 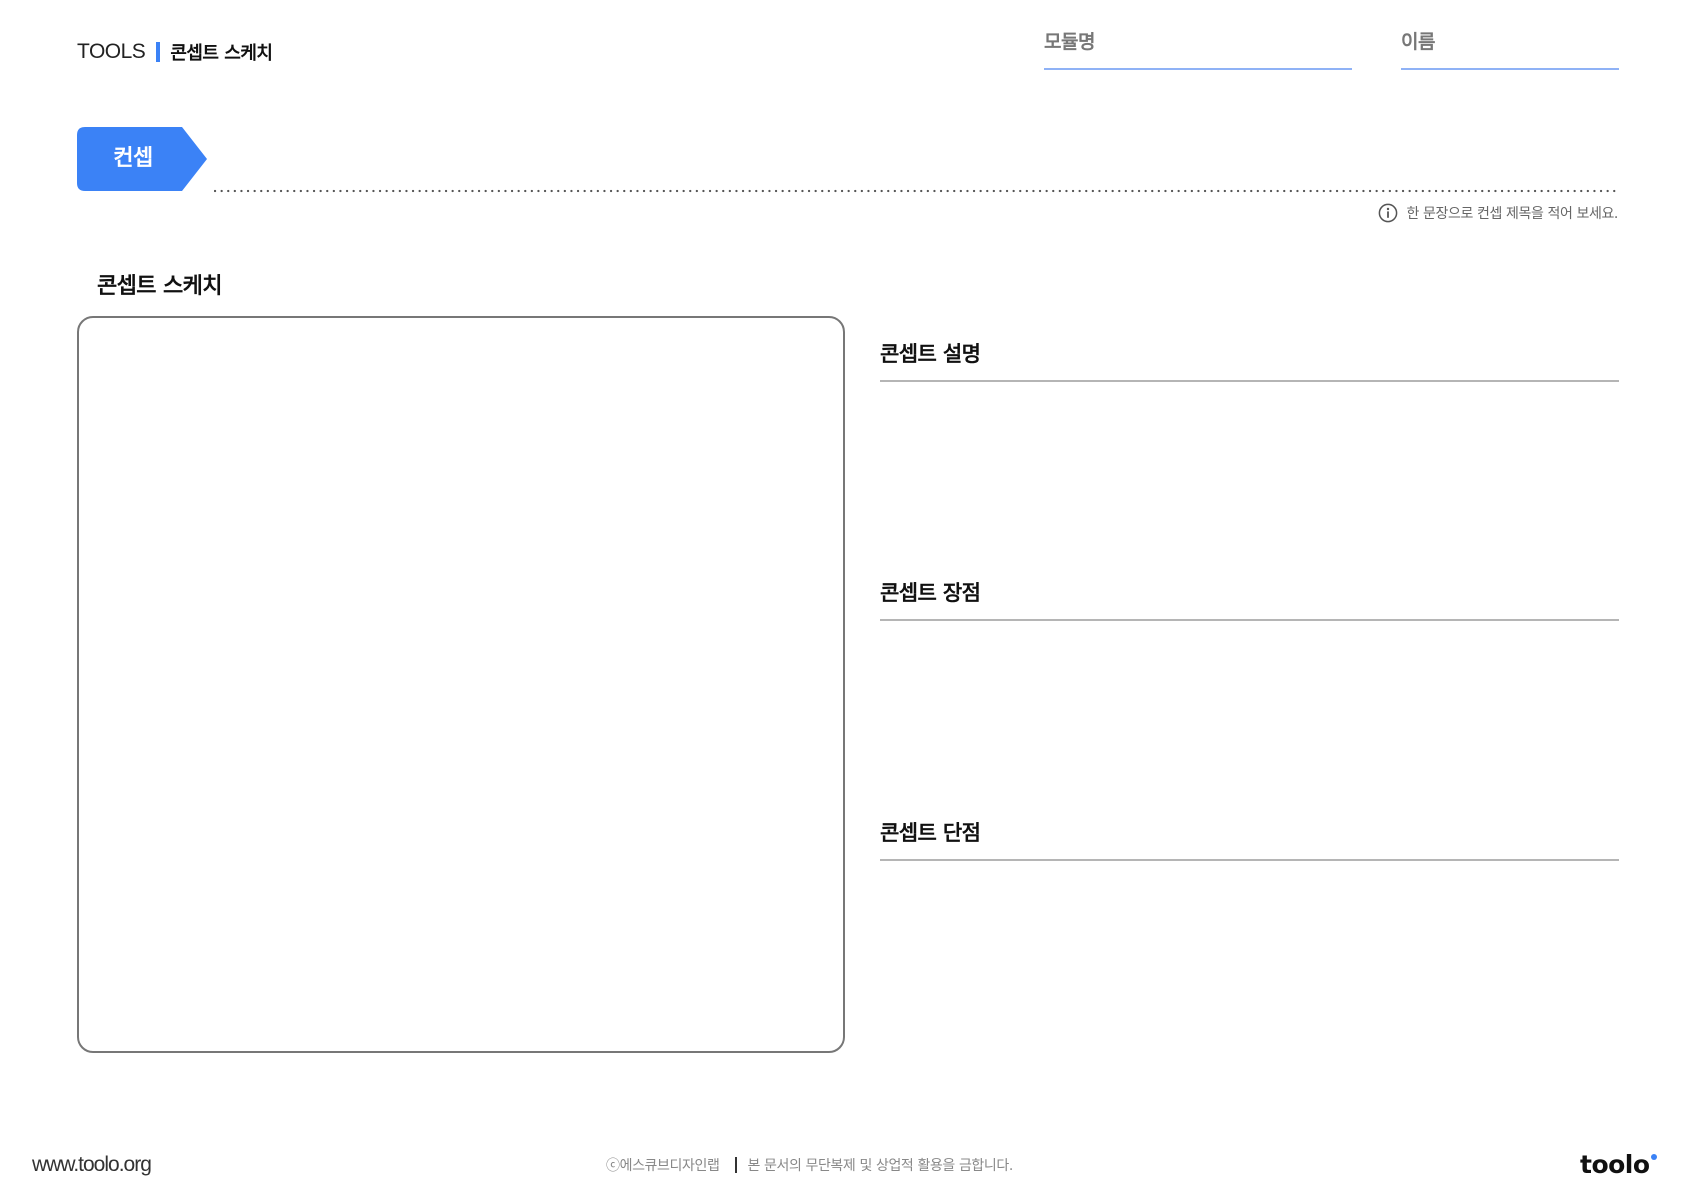 I want to click on toolo-logo: toolo, so click(x=1618, y=1164).